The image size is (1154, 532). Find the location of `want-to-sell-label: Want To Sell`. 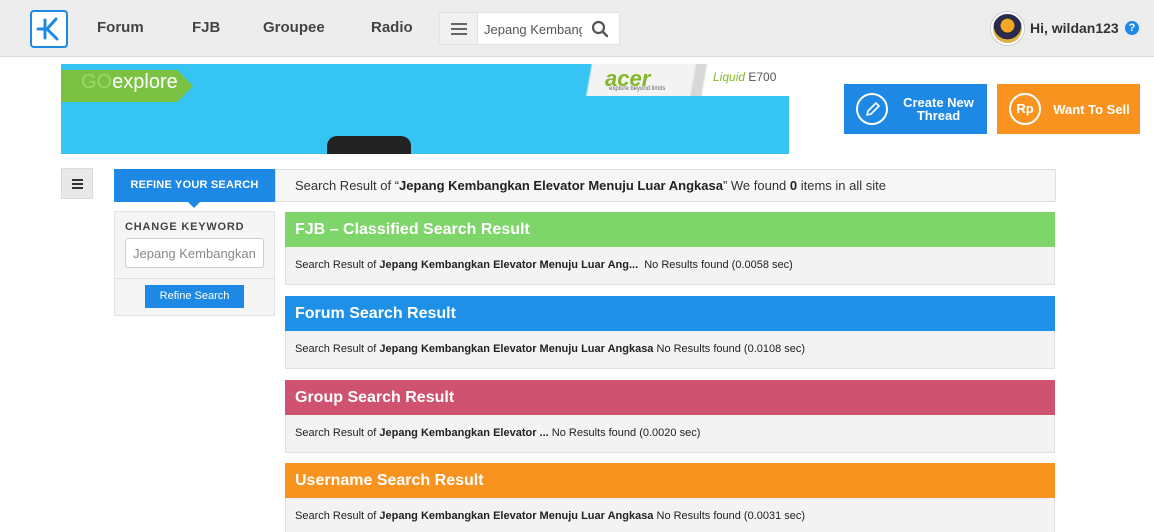

want-to-sell-label: Want To Sell is located at coordinates (1091, 109).